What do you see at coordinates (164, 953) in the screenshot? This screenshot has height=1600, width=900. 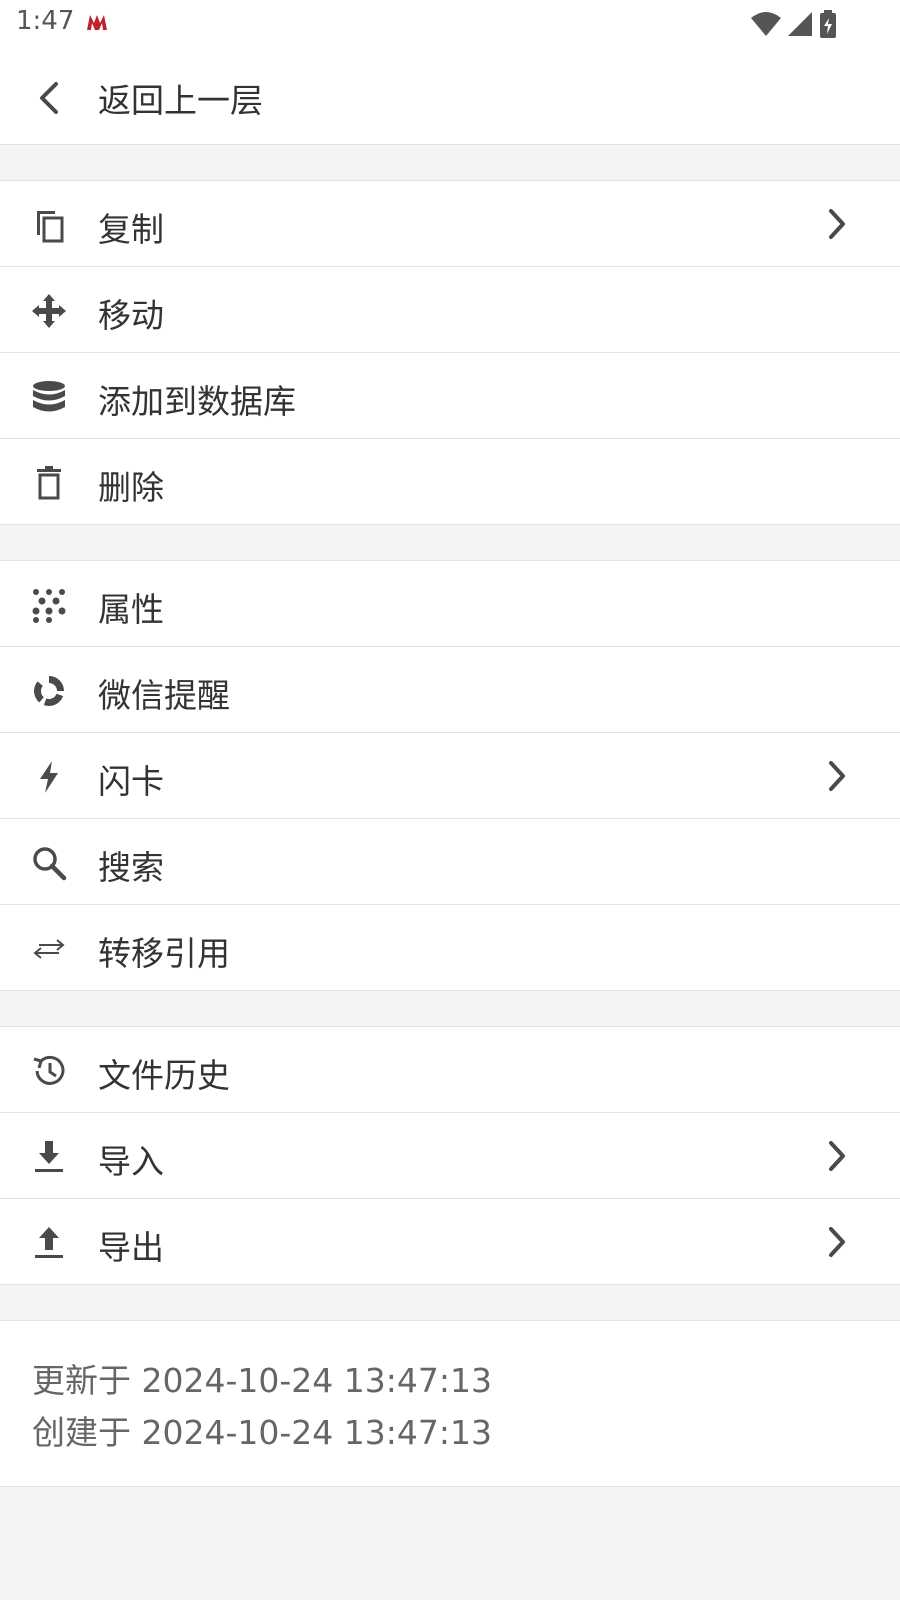 I see `menu-item-label: 转移引用` at bounding box center [164, 953].